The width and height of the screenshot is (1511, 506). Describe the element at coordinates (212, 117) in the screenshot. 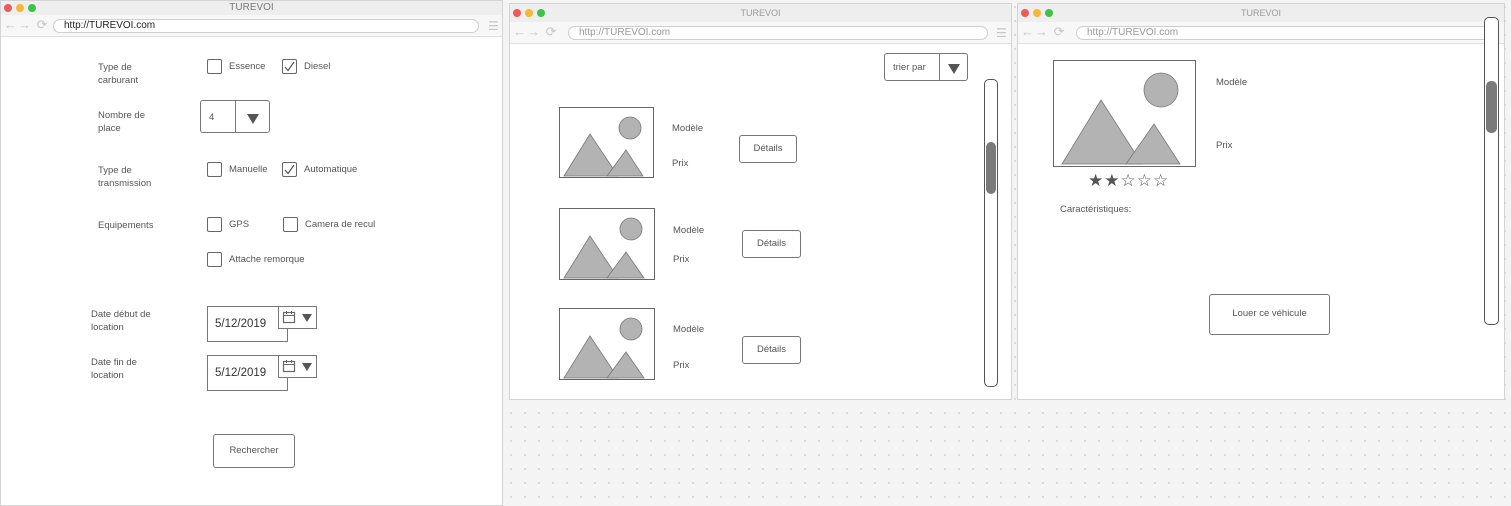

I see `seats-value: 4` at that location.